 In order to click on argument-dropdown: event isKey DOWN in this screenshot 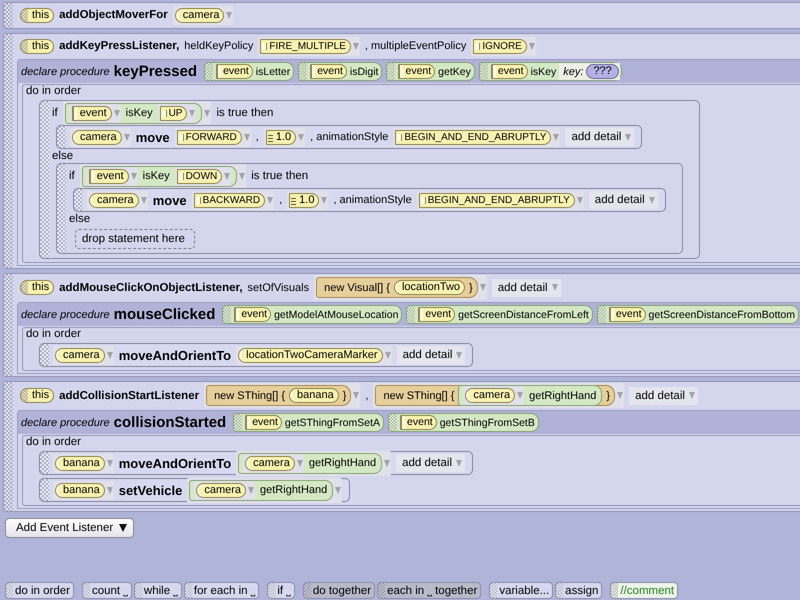, I will do `click(163, 176)`.